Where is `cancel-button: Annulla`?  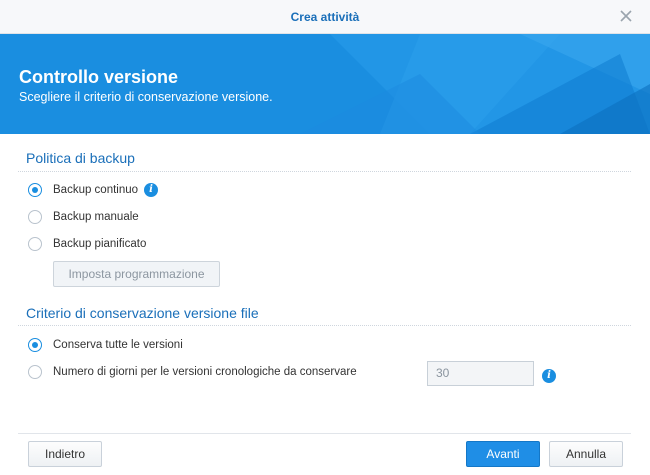 cancel-button: Annulla is located at coordinates (586, 454).